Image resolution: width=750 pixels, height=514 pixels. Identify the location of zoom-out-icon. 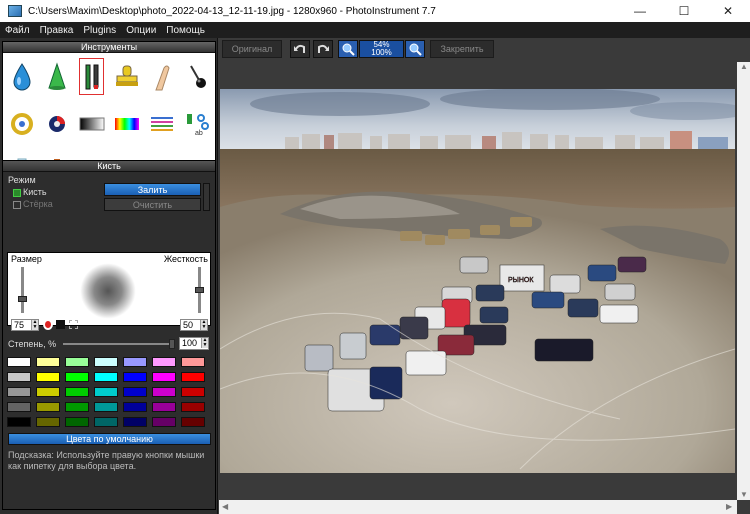
(415, 49).